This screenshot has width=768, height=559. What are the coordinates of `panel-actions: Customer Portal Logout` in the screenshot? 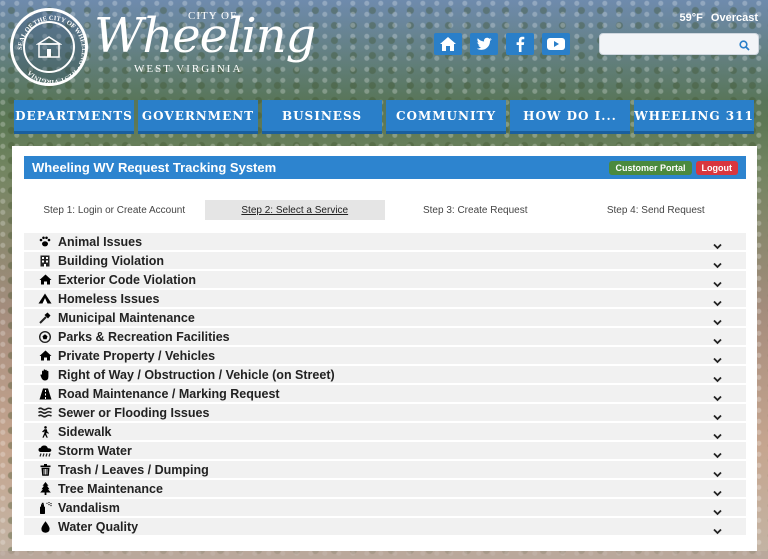 It's located at (673, 167).